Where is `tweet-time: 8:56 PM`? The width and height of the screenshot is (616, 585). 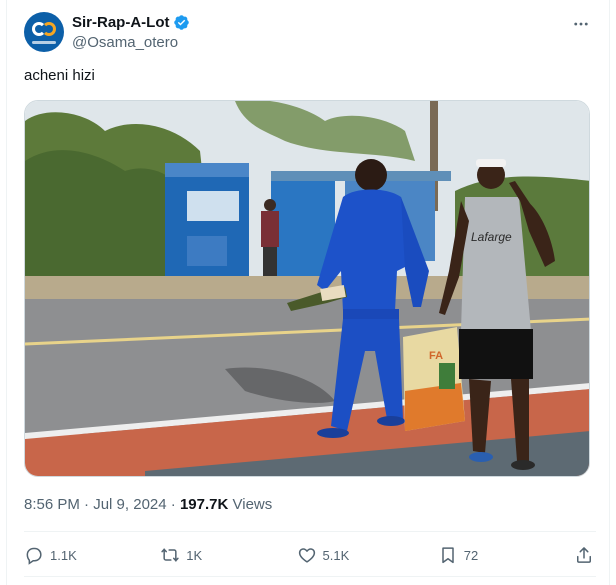 tweet-time: 8:56 PM is located at coordinates (52, 504).